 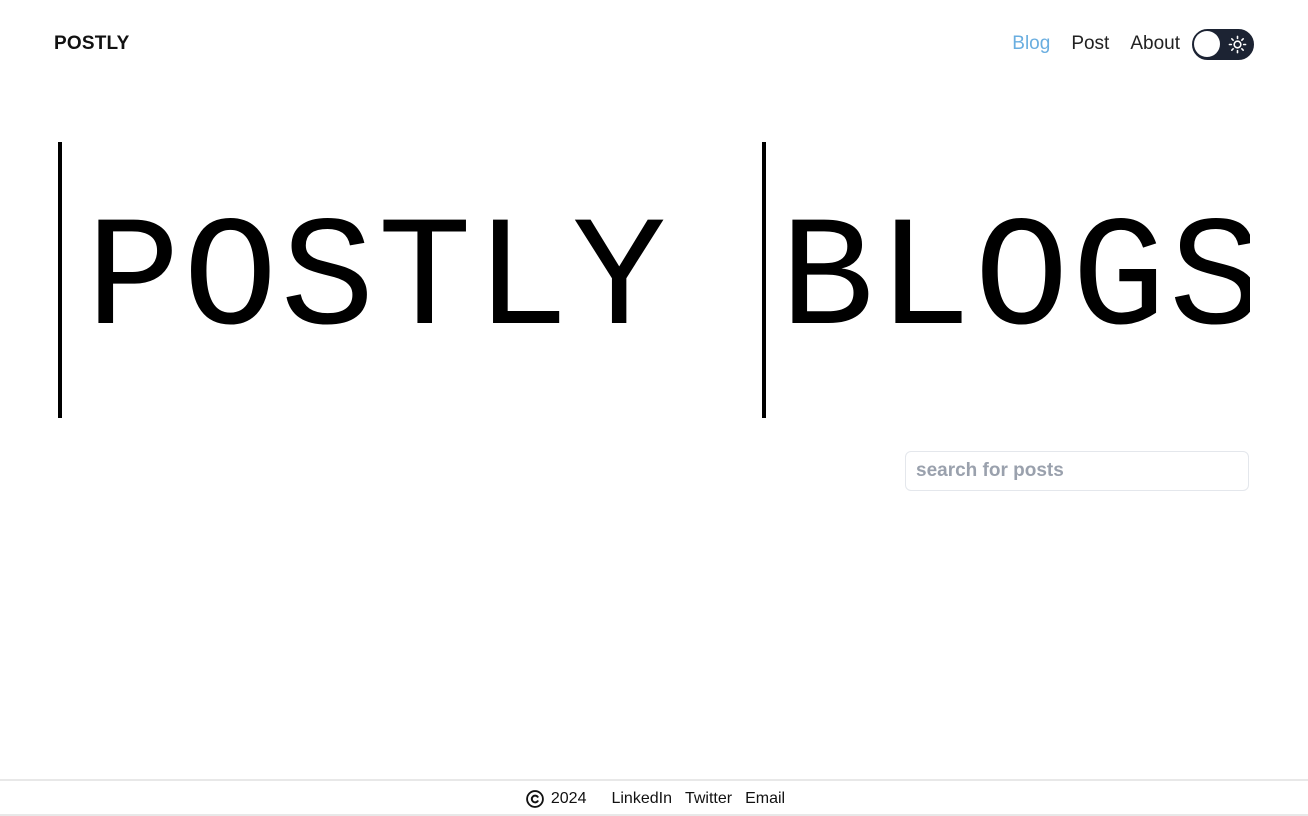 What do you see at coordinates (1155, 44) in the screenshot?
I see `nav-link-about: About` at bounding box center [1155, 44].